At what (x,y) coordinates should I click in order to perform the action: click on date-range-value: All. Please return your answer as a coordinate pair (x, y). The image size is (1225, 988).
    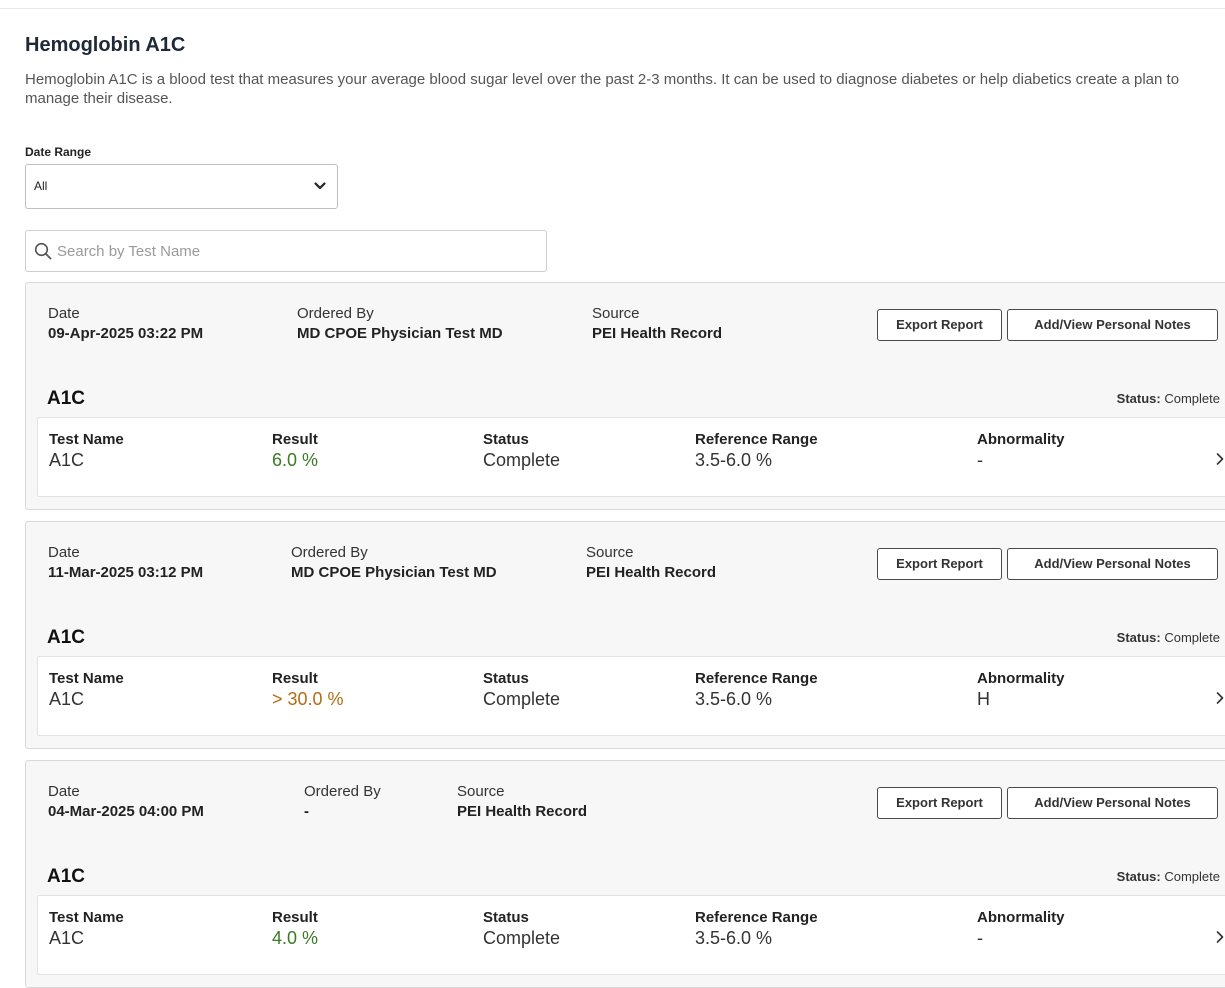
    Looking at the image, I should click on (41, 186).